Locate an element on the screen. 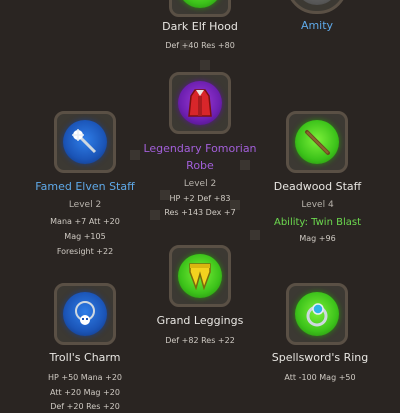 This screenshot has height=413, width=400. trolls-charm-slot is located at coordinates (85, 314).